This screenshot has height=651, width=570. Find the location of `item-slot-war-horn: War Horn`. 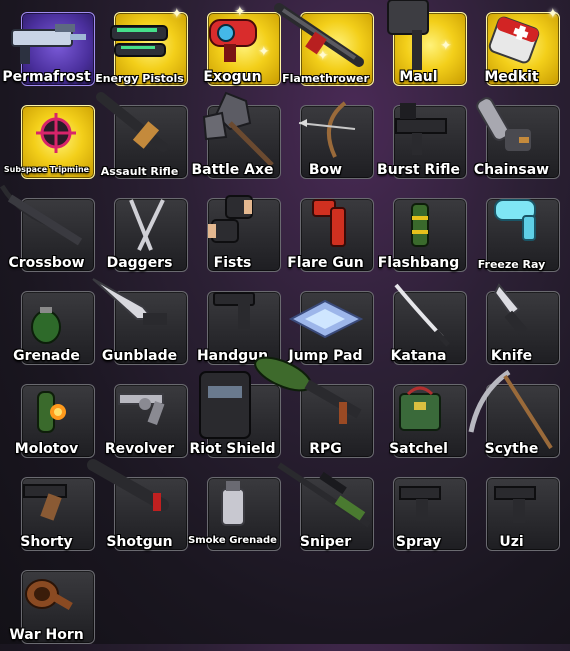

item-slot-war-horn: War Horn is located at coordinates (47, 604).